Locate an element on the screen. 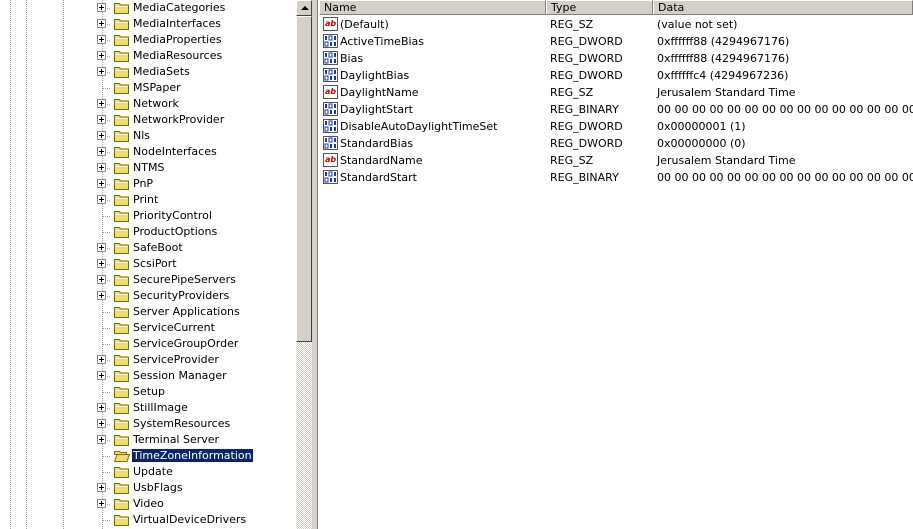 Image resolution: width=913 pixels, height=529 pixels. tree-item: Update is located at coordinates (196, 472).